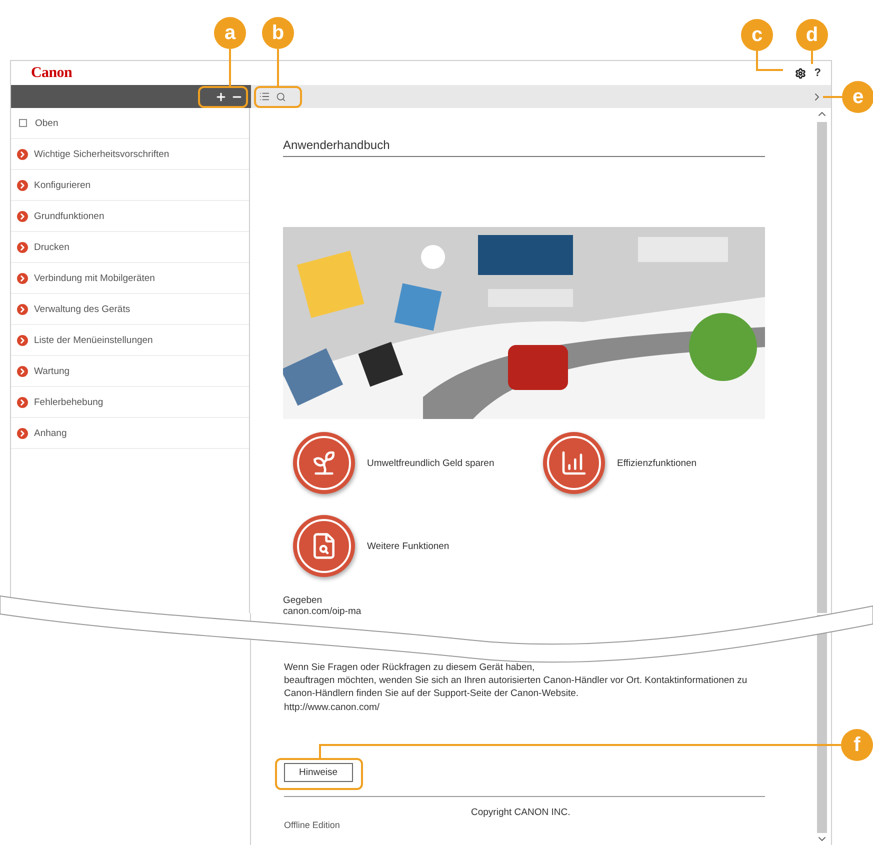 This screenshot has width=873, height=852. I want to click on feature-link: Effizienzfunktionen, so click(657, 463).